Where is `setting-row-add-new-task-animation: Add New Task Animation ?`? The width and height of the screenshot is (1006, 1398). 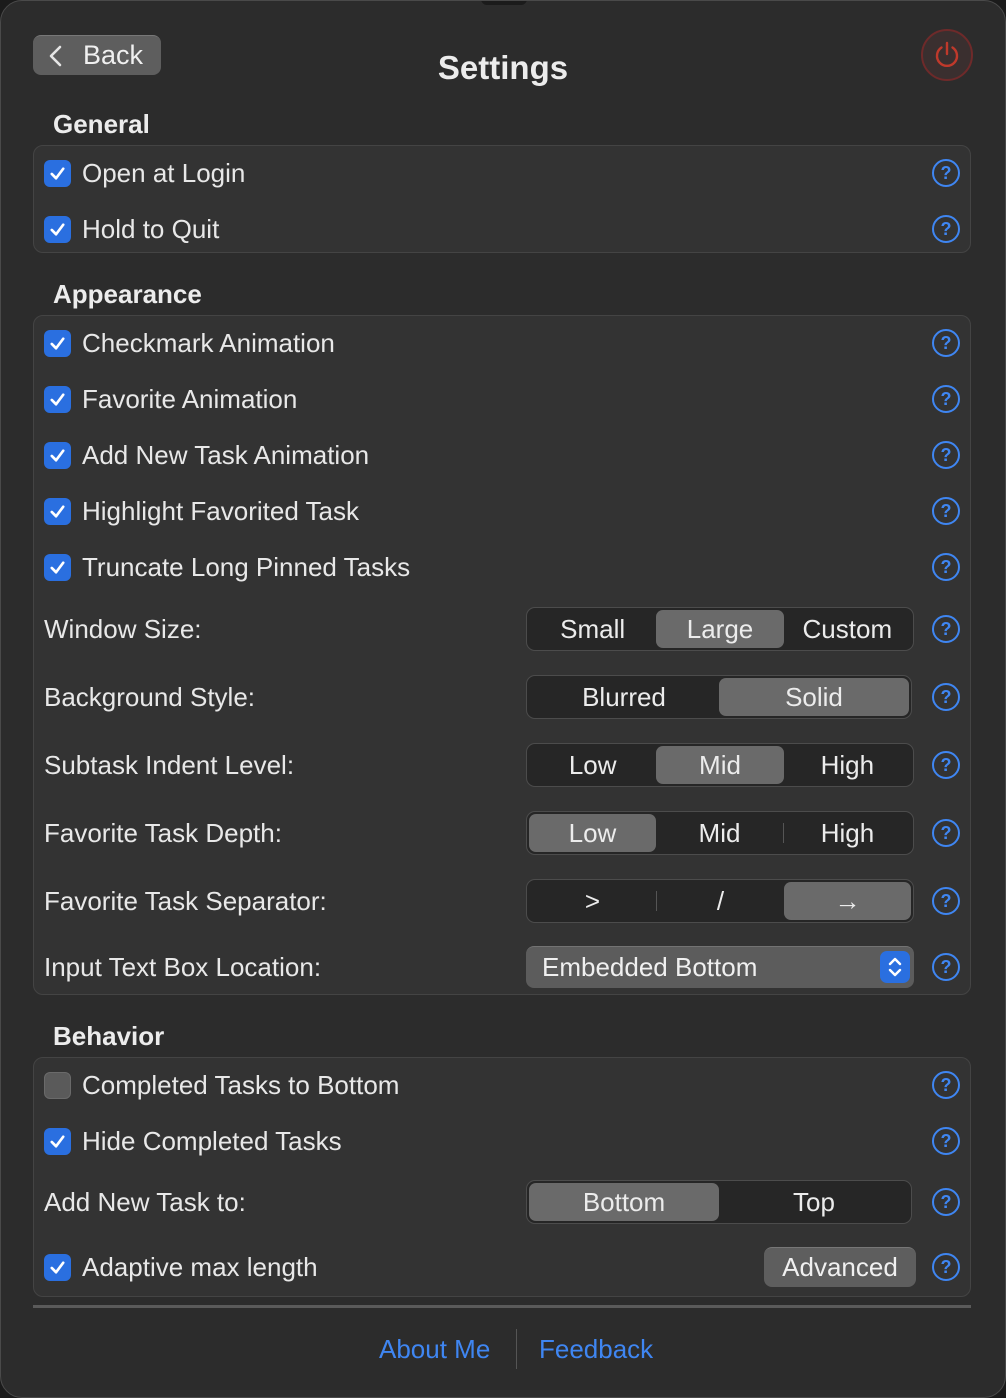
setting-row-add-new-task-animation: Add New Task Animation ? is located at coordinates (502, 455).